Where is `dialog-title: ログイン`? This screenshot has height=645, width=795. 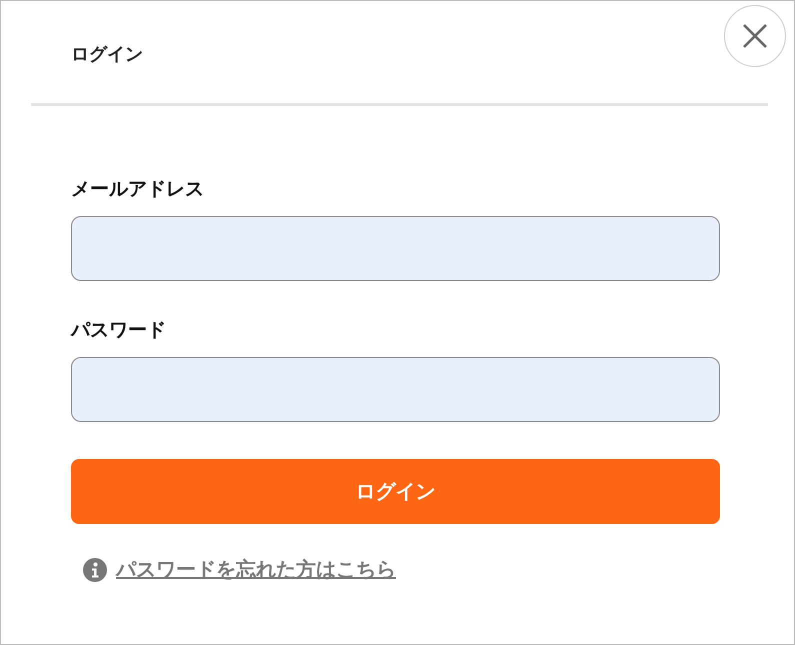
dialog-title: ログイン is located at coordinates (107, 54).